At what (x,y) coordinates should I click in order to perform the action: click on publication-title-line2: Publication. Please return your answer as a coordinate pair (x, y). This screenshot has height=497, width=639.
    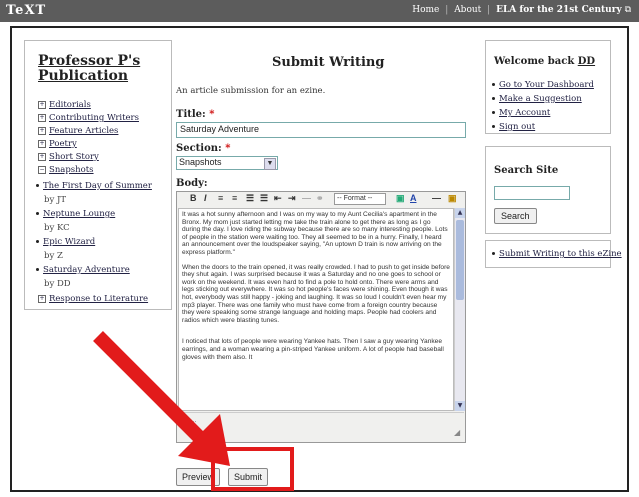
    Looking at the image, I should click on (83, 76).